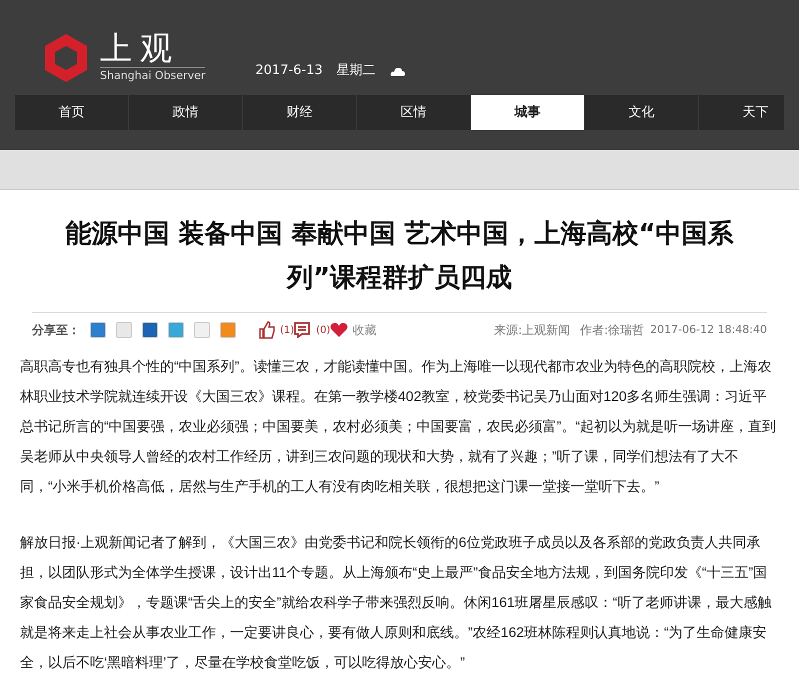 The height and width of the screenshot is (688, 799). Describe the element at coordinates (153, 48) in the screenshot. I see `logo-text: 上观` at that location.